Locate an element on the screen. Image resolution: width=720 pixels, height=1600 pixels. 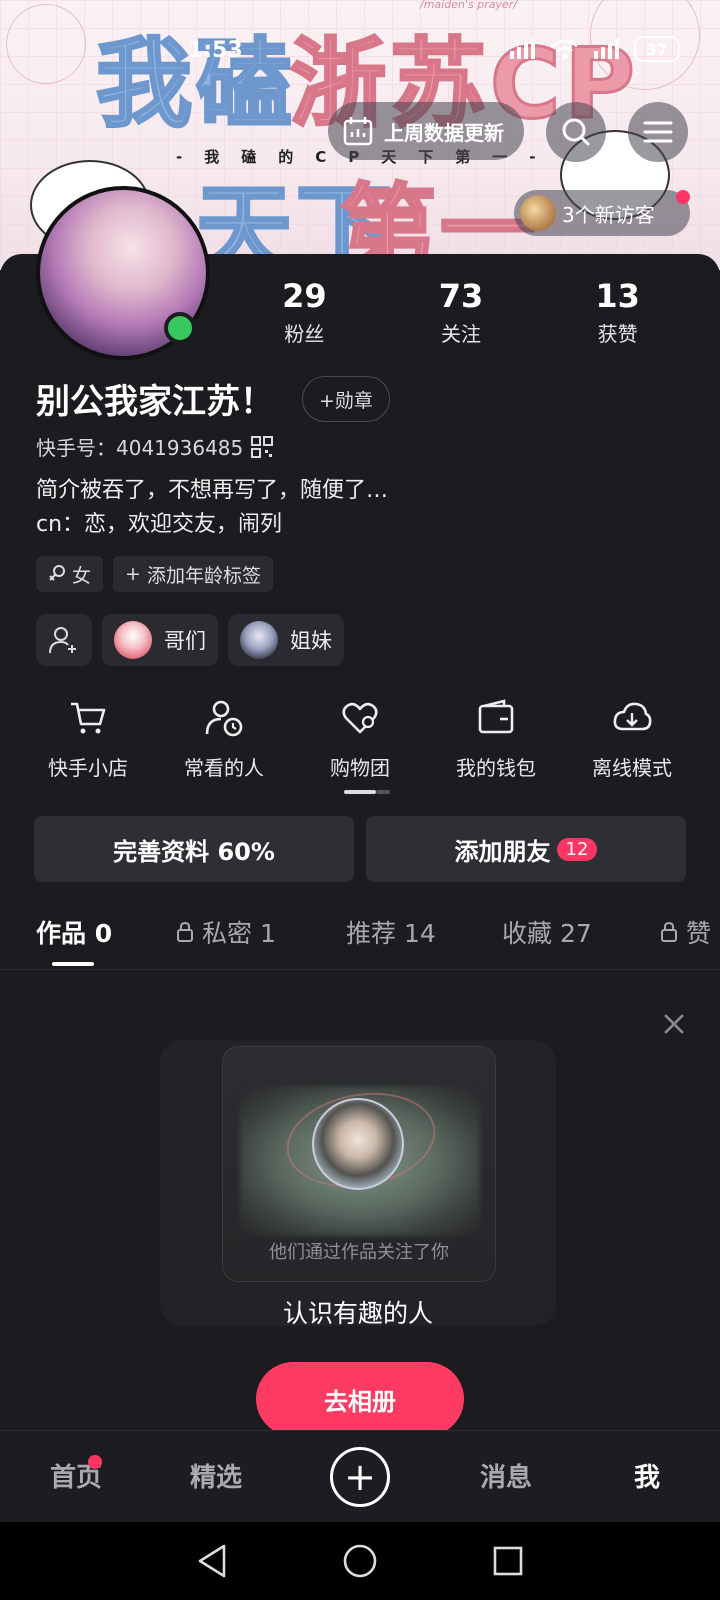
shortcut-label: 快手小店 is located at coordinates (88, 768).